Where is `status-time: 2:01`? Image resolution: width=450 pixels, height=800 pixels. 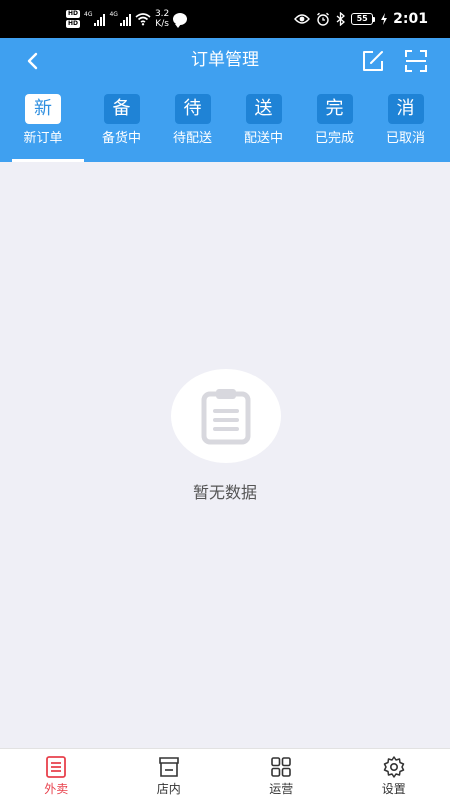 status-time: 2:01 is located at coordinates (410, 19).